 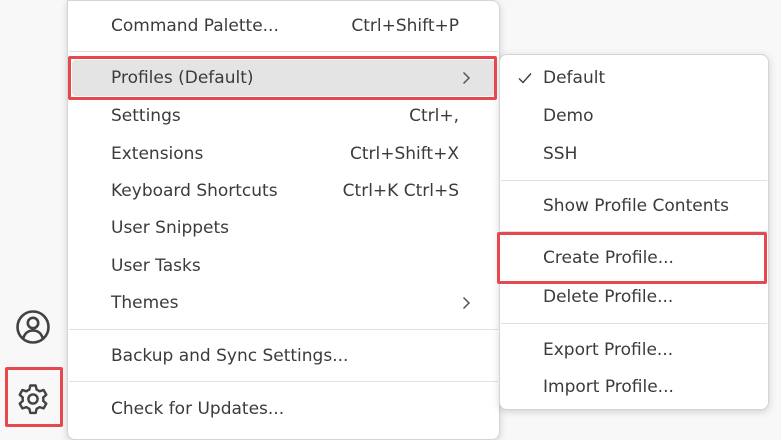 What do you see at coordinates (574, 78) in the screenshot?
I see `profile-item-label: Default` at bounding box center [574, 78].